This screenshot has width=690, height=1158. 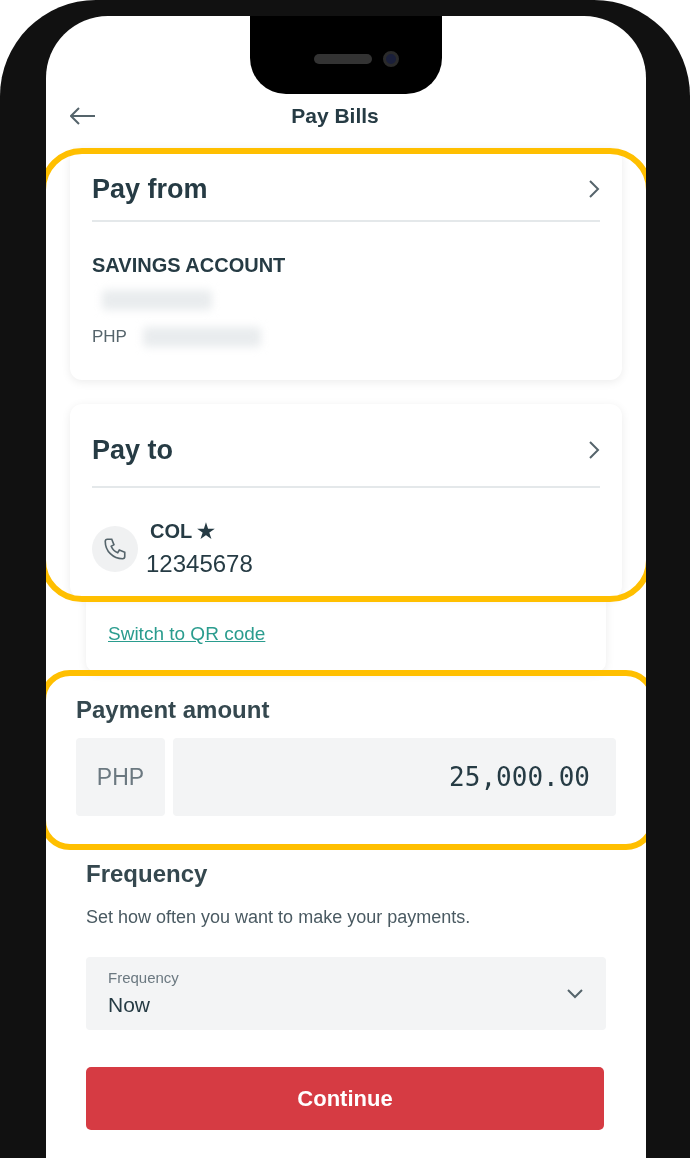 What do you see at coordinates (346, 501) in the screenshot?
I see `pay-to-card: Pay to COL ★ 12345678` at bounding box center [346, 501].